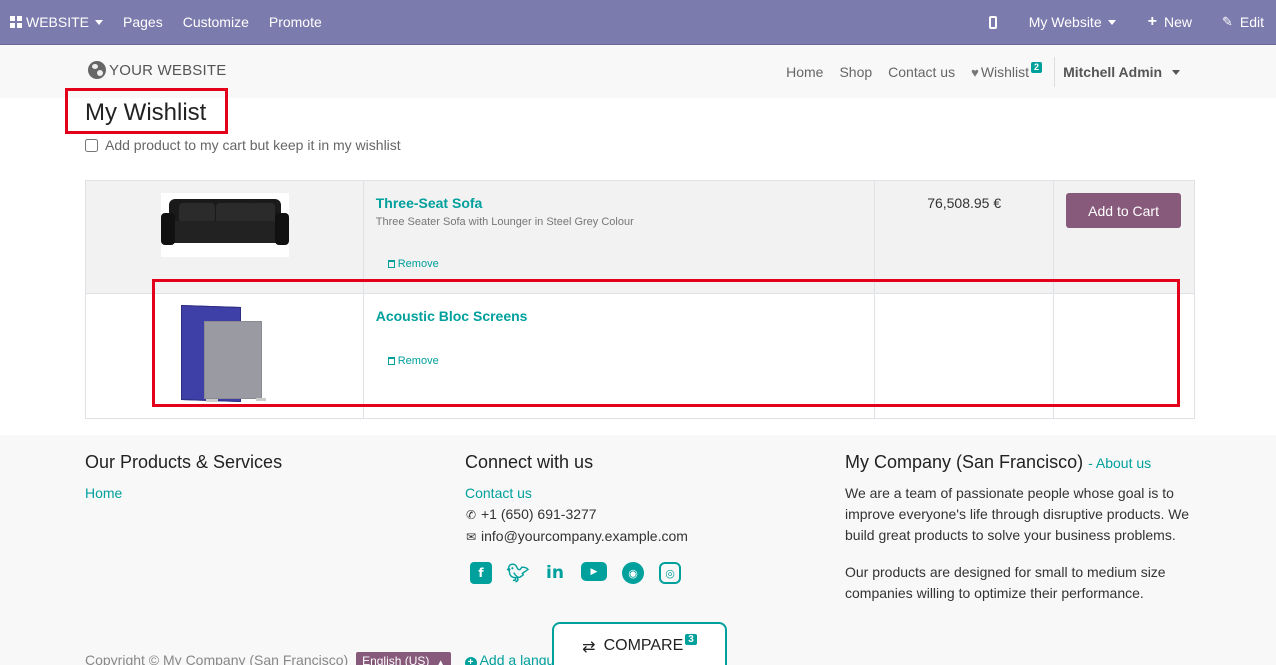 The image size is (1276, 665). What do you see at coordinates (1251, 22) in the screenshot?
I see `edit-label: Edit` at bounding box center [1251, 22].